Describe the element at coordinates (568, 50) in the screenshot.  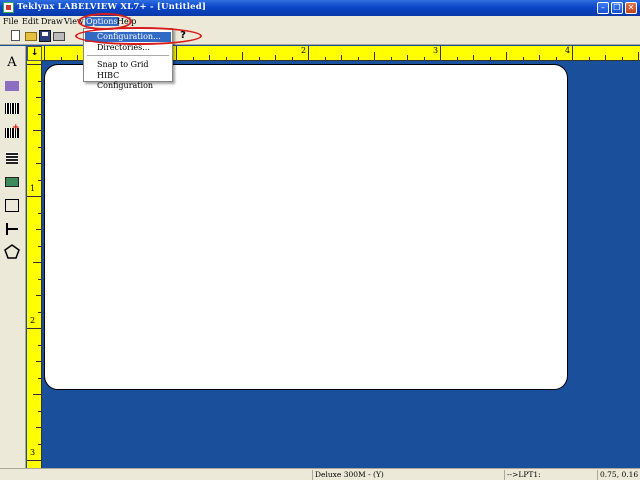
I see `h-ruler-label-4: 4` at that location.